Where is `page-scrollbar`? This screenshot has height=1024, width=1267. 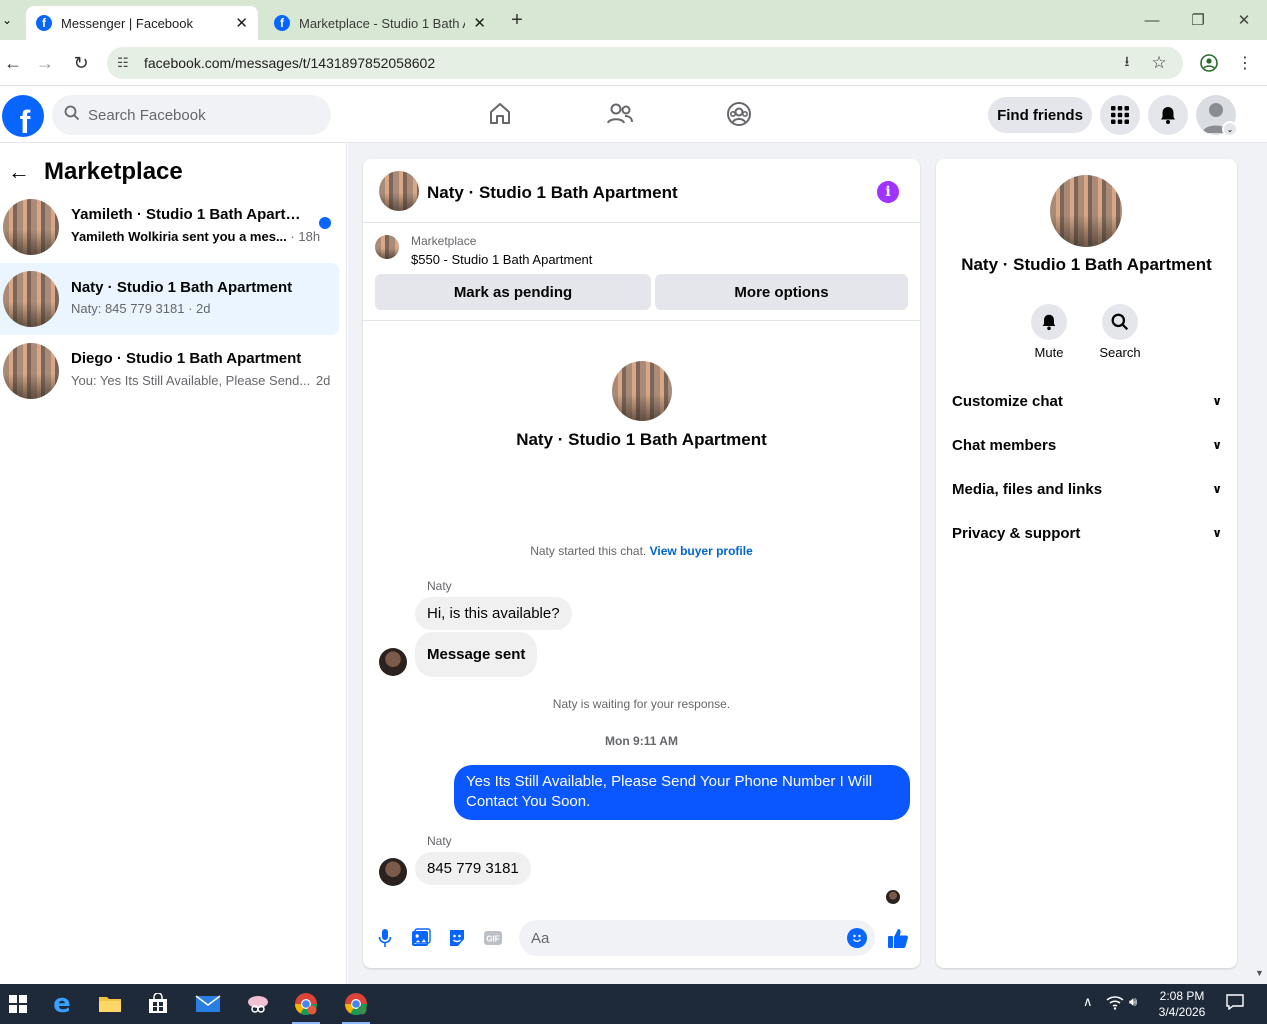 page-scrollbar is located at coordinates (1260, 563).